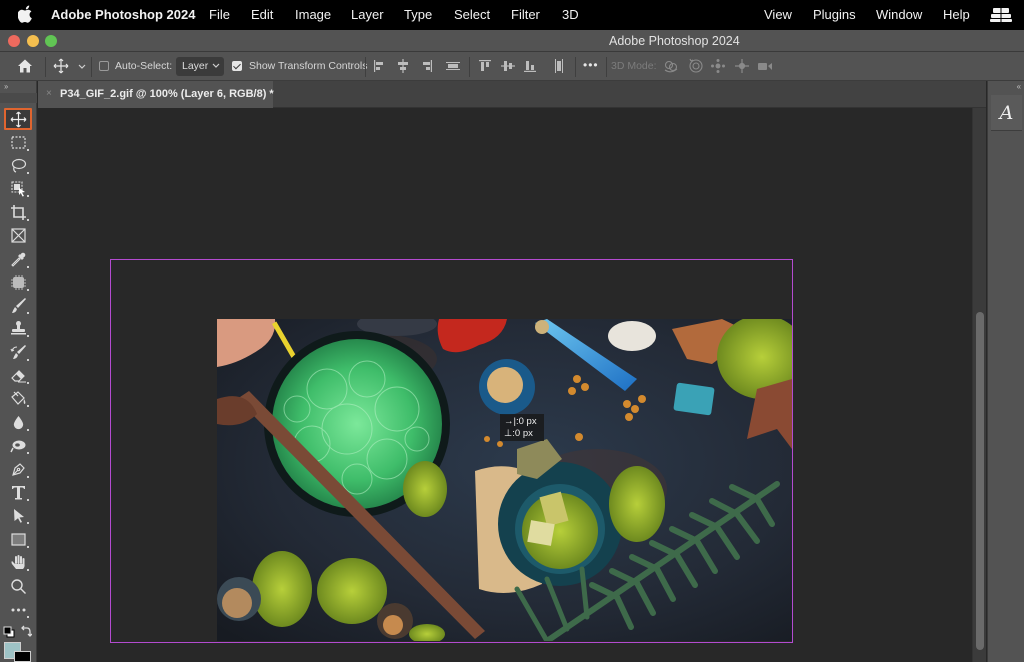 This screenshot has height=662, width=1024. What do you see at coordinates (575, 67) in the screenshot?
I see `separator` at bounding box center [575, 67].